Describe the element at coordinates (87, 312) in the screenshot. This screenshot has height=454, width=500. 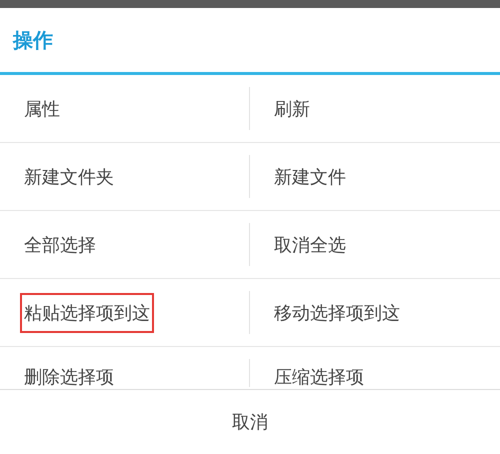
I see `menu-option: 粘贴选择项到这` at that location.